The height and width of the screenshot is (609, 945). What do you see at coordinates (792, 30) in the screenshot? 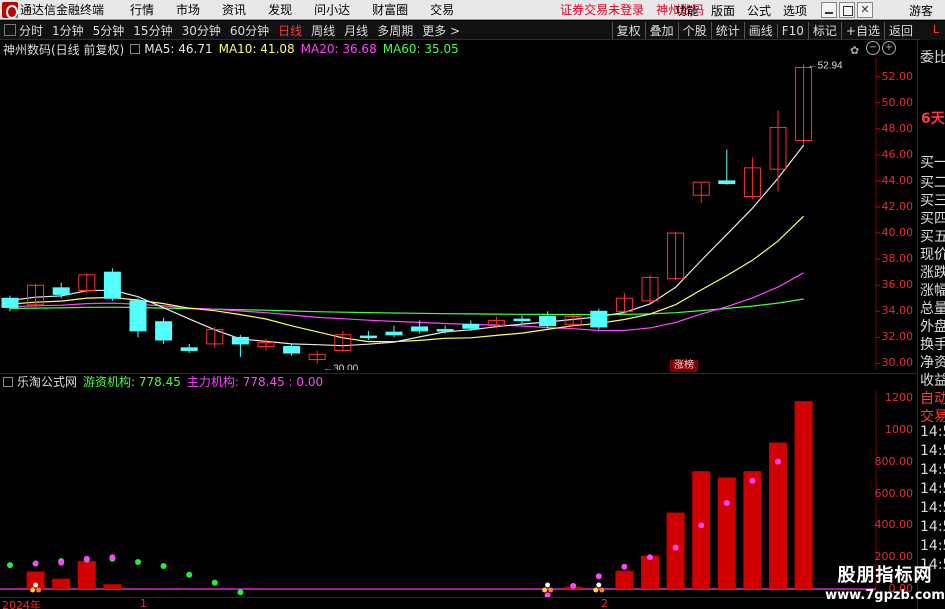
I see `f10-button: F10` at bounding box center [792, 30].